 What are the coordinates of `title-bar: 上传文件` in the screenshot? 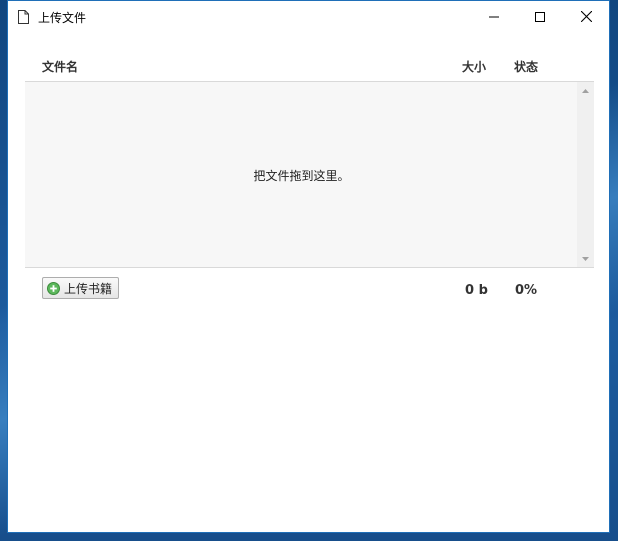 It's located at (308, 16).